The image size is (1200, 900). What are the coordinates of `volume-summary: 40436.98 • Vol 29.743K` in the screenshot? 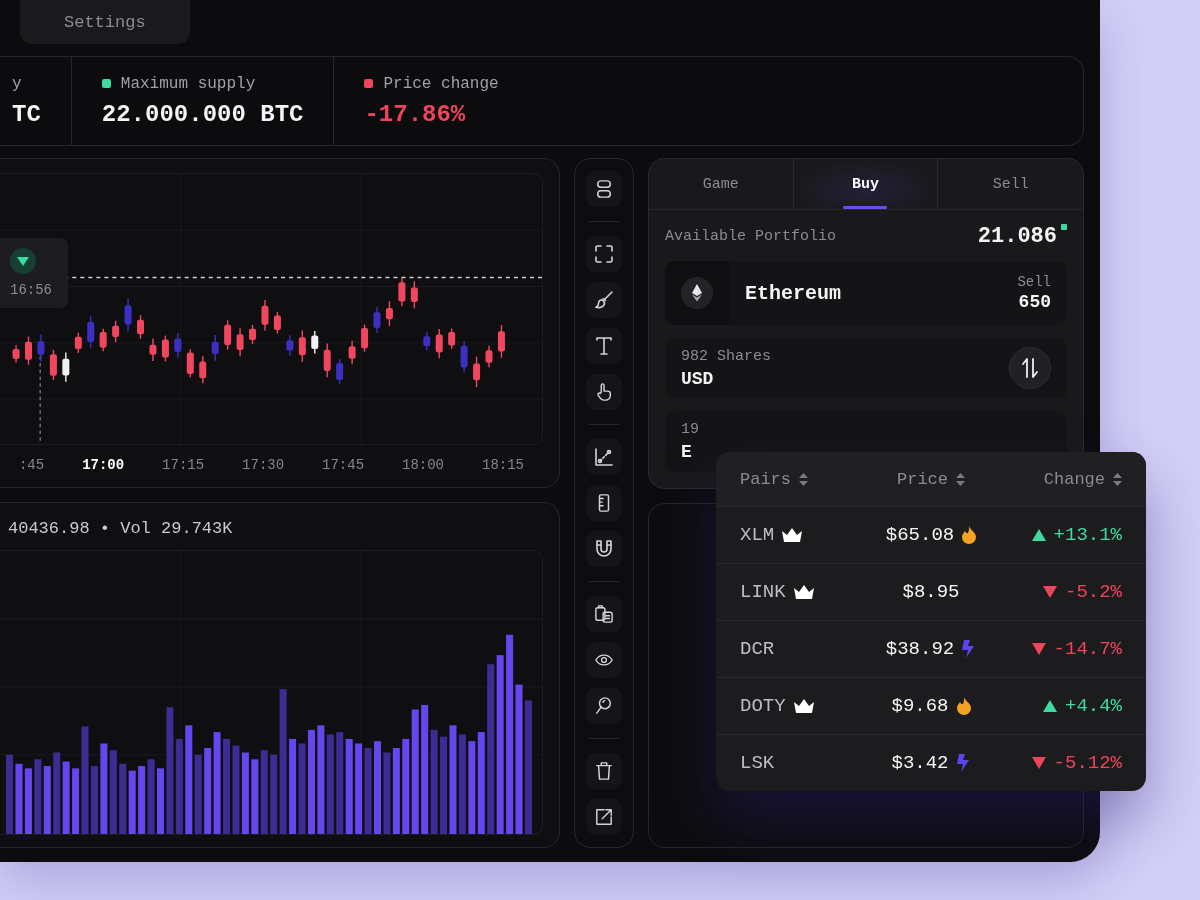 It's located at (120, 528).